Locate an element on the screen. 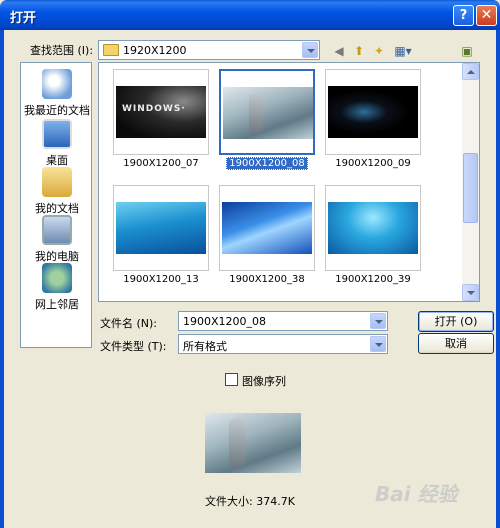  window-frame-right is located at coordinates (498, 279).